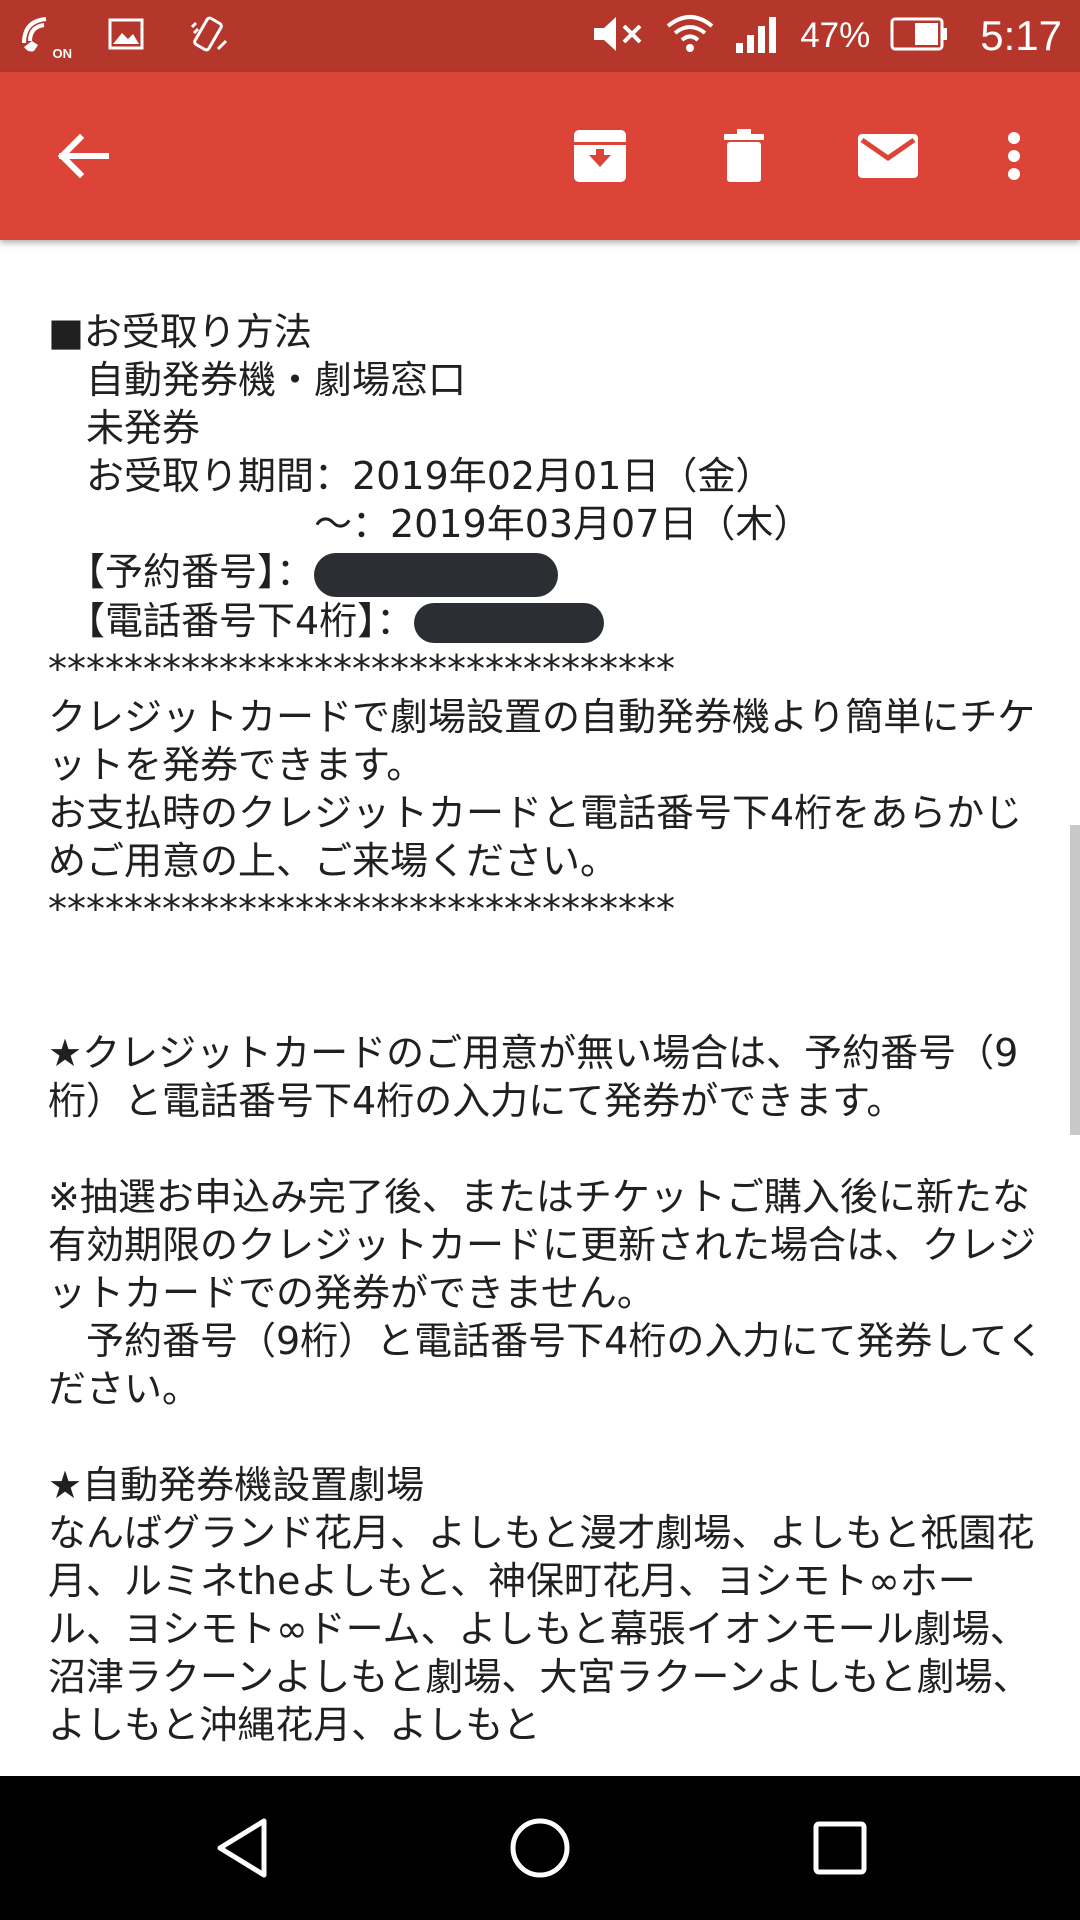 This screenshot has width=1080, height=1920. I want to click on status-bar: ON 47% 5:17, so click(540, 36).